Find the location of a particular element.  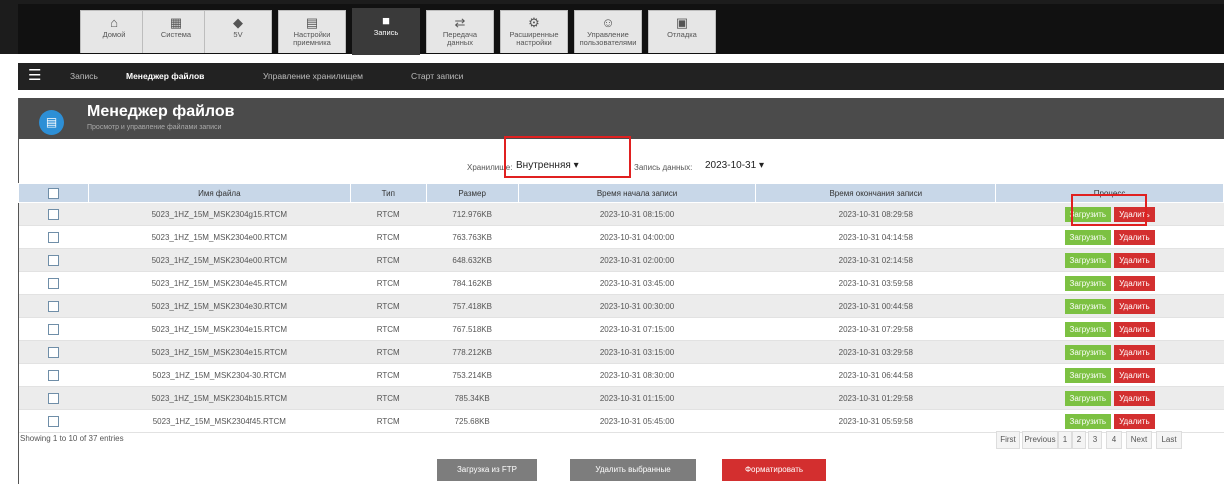

tab-label: Настройки приемника is located at coordinates (312, 38).